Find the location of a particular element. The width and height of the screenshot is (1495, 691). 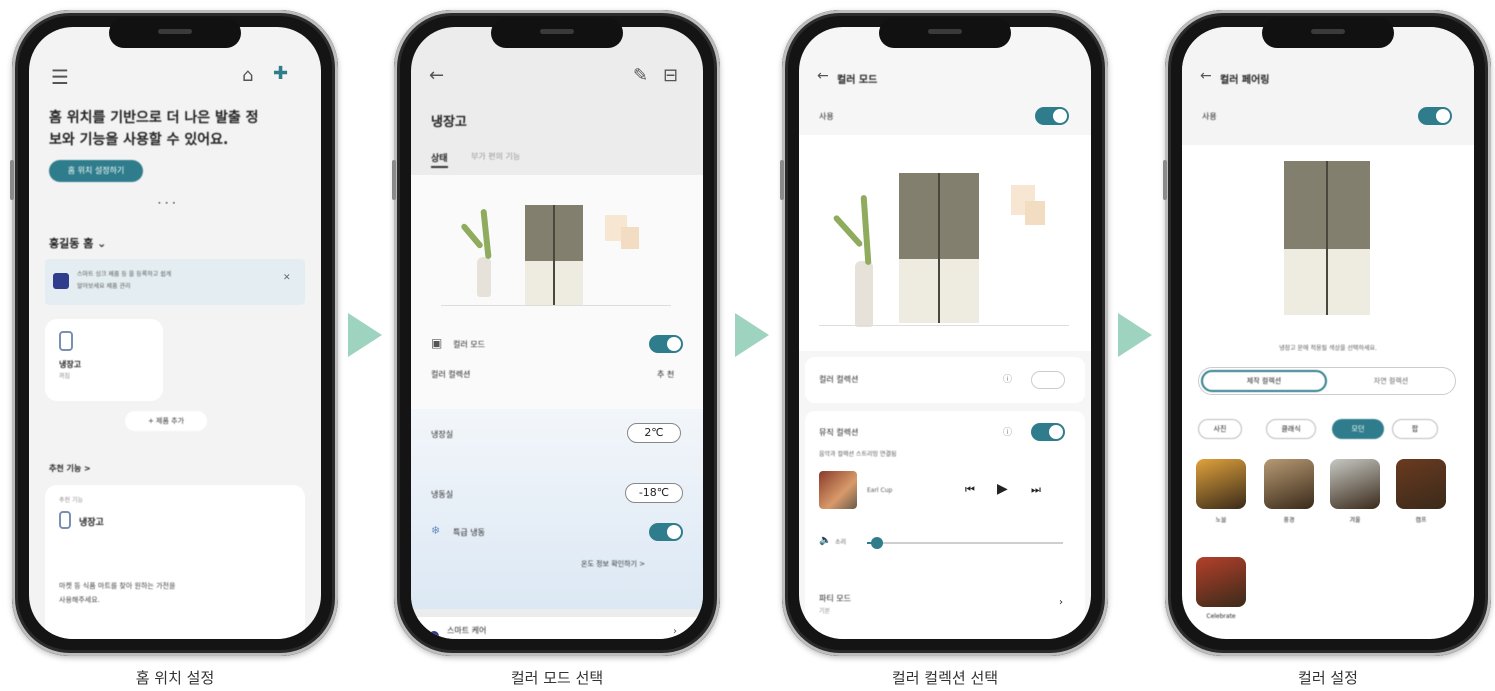

recommend-section-title: 추천 기능 > is located at coordinates (70, 468).